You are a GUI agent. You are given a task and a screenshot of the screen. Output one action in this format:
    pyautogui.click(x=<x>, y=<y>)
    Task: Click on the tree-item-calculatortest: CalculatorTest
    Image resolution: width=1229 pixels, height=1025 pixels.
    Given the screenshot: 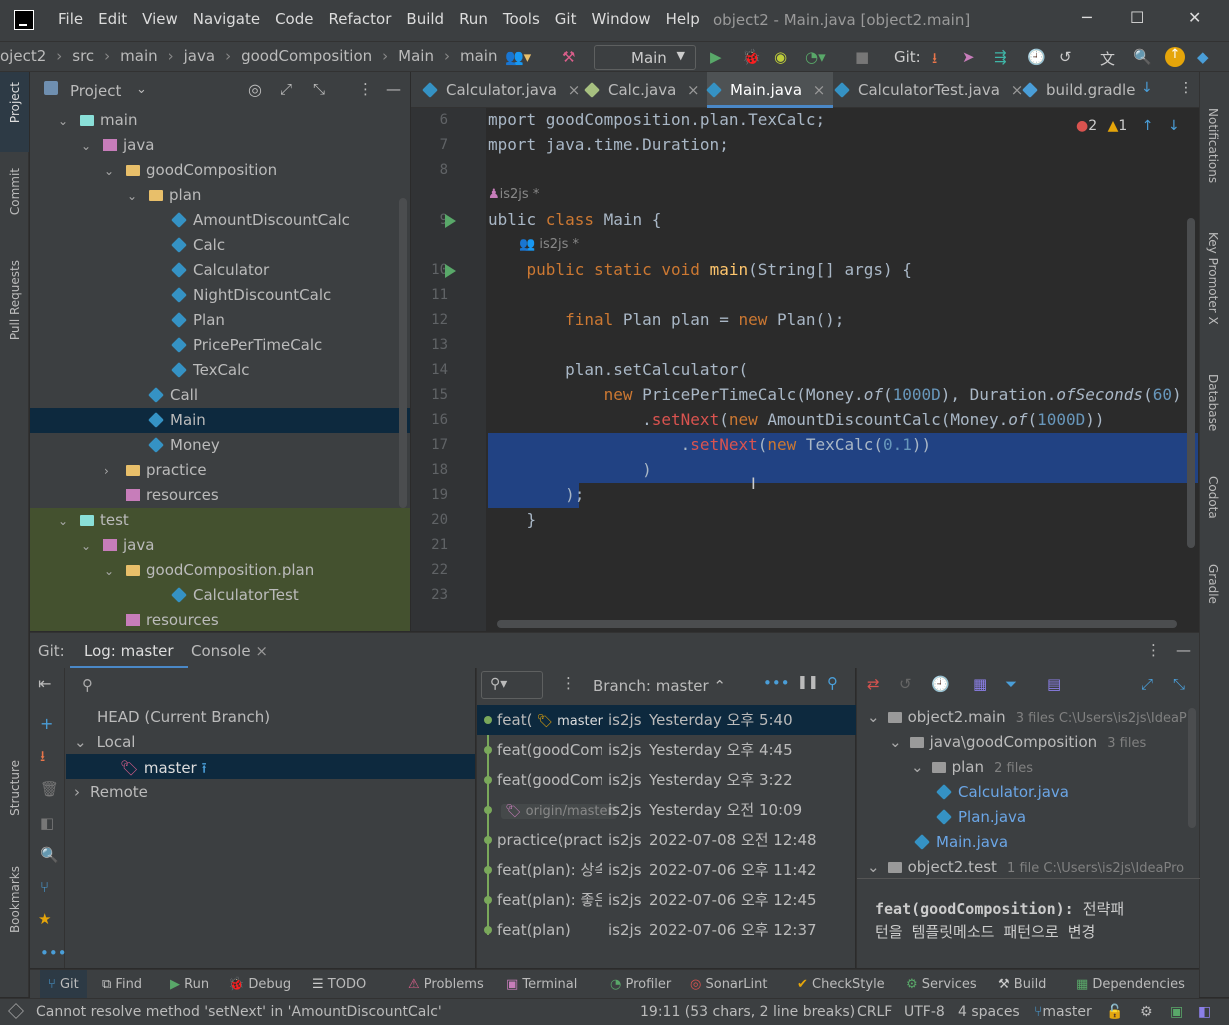 What is the action you would take?
    pyautogui.click(x=220, y=595)
    